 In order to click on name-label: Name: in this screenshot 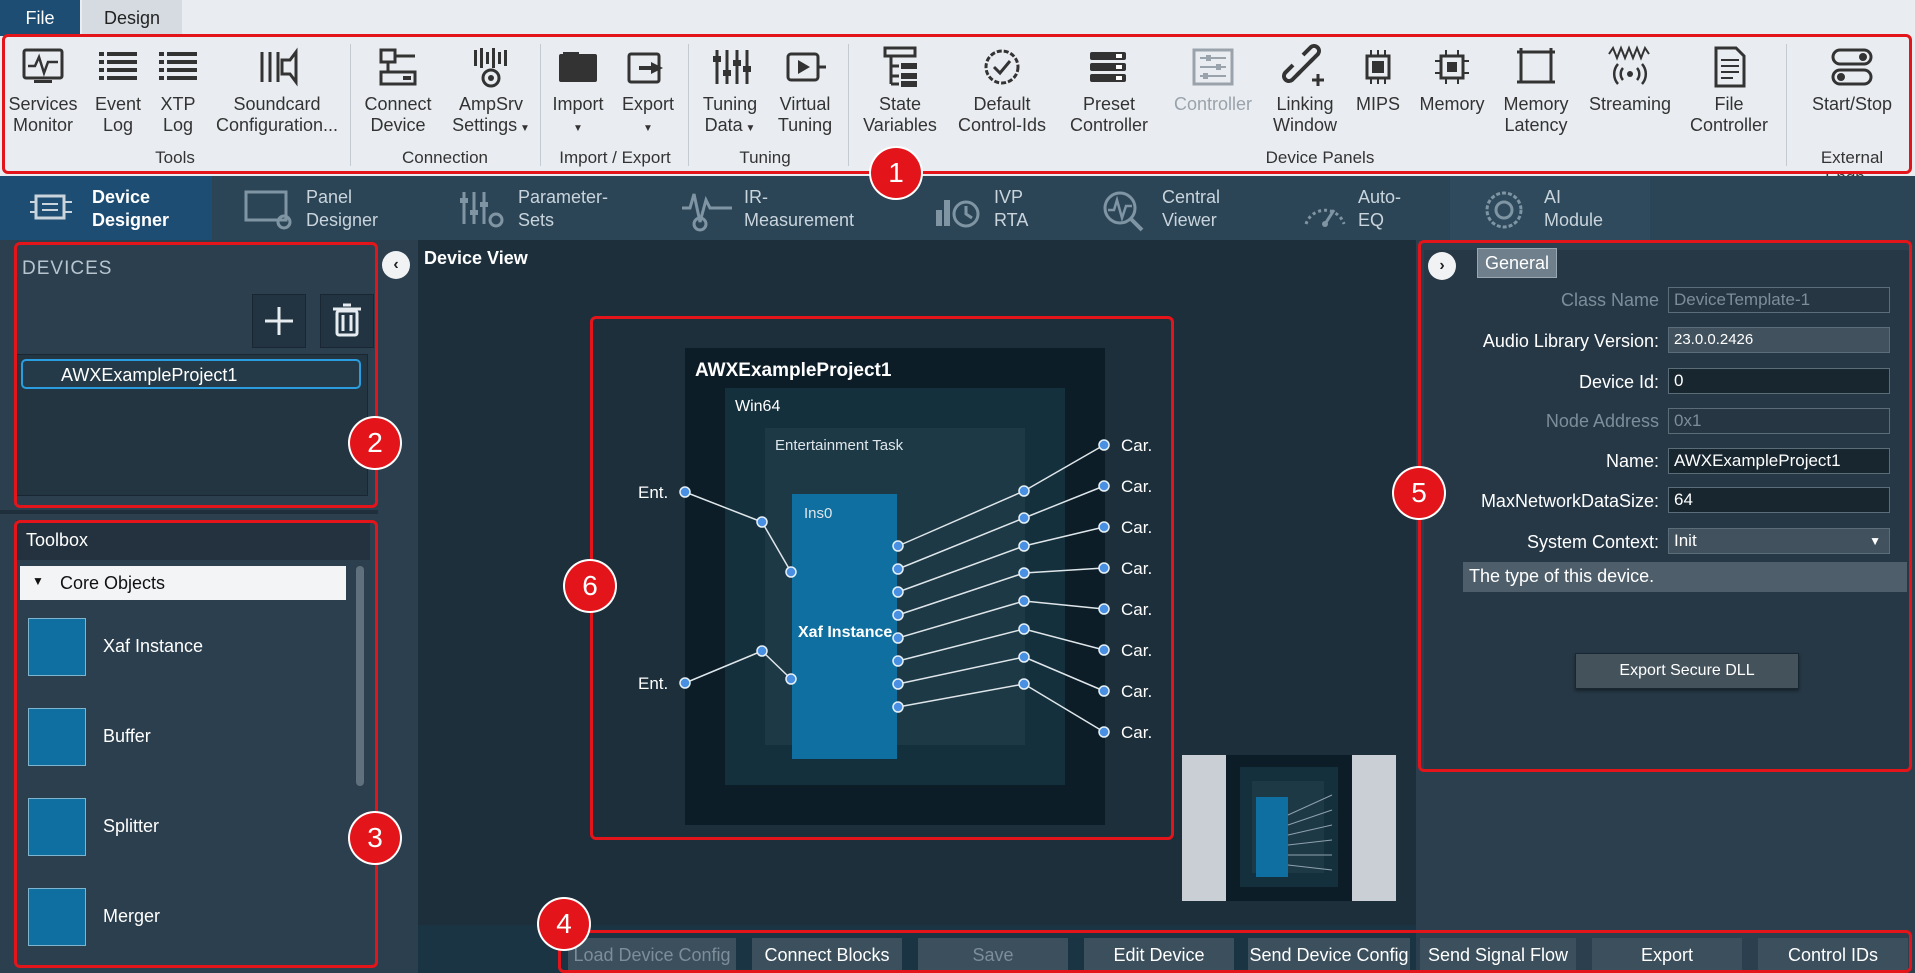, I will do `click(1632, 461)`.